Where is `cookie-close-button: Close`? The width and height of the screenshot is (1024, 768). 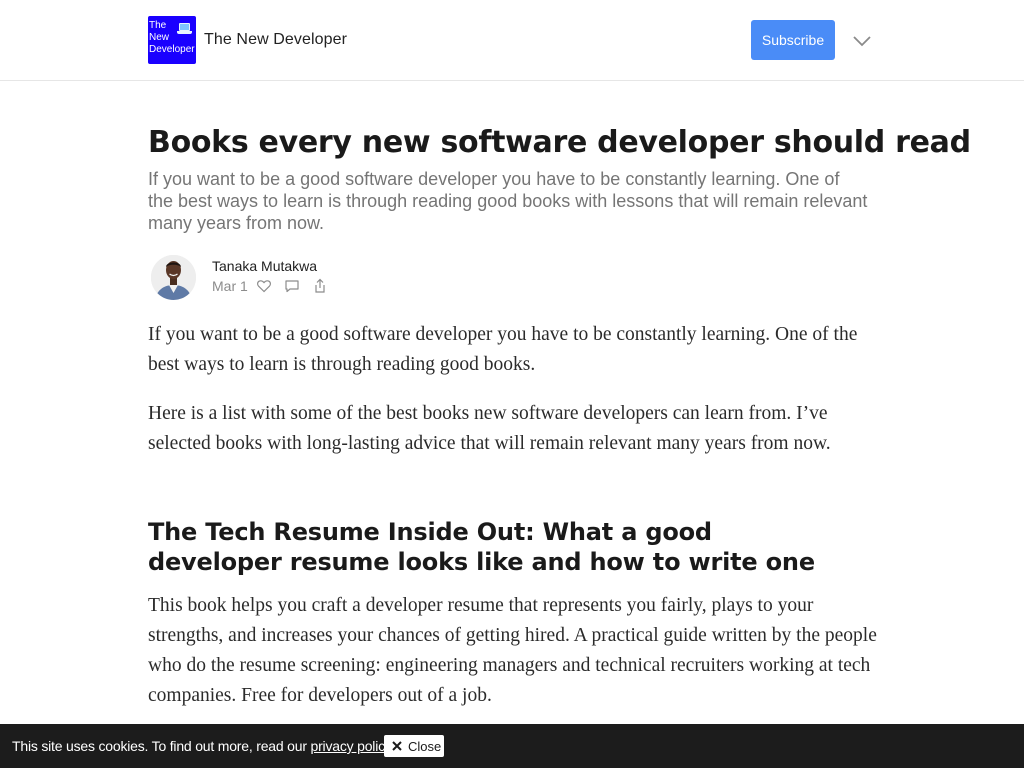 cookie-close-button: Close is located at coordinates (414, 746).